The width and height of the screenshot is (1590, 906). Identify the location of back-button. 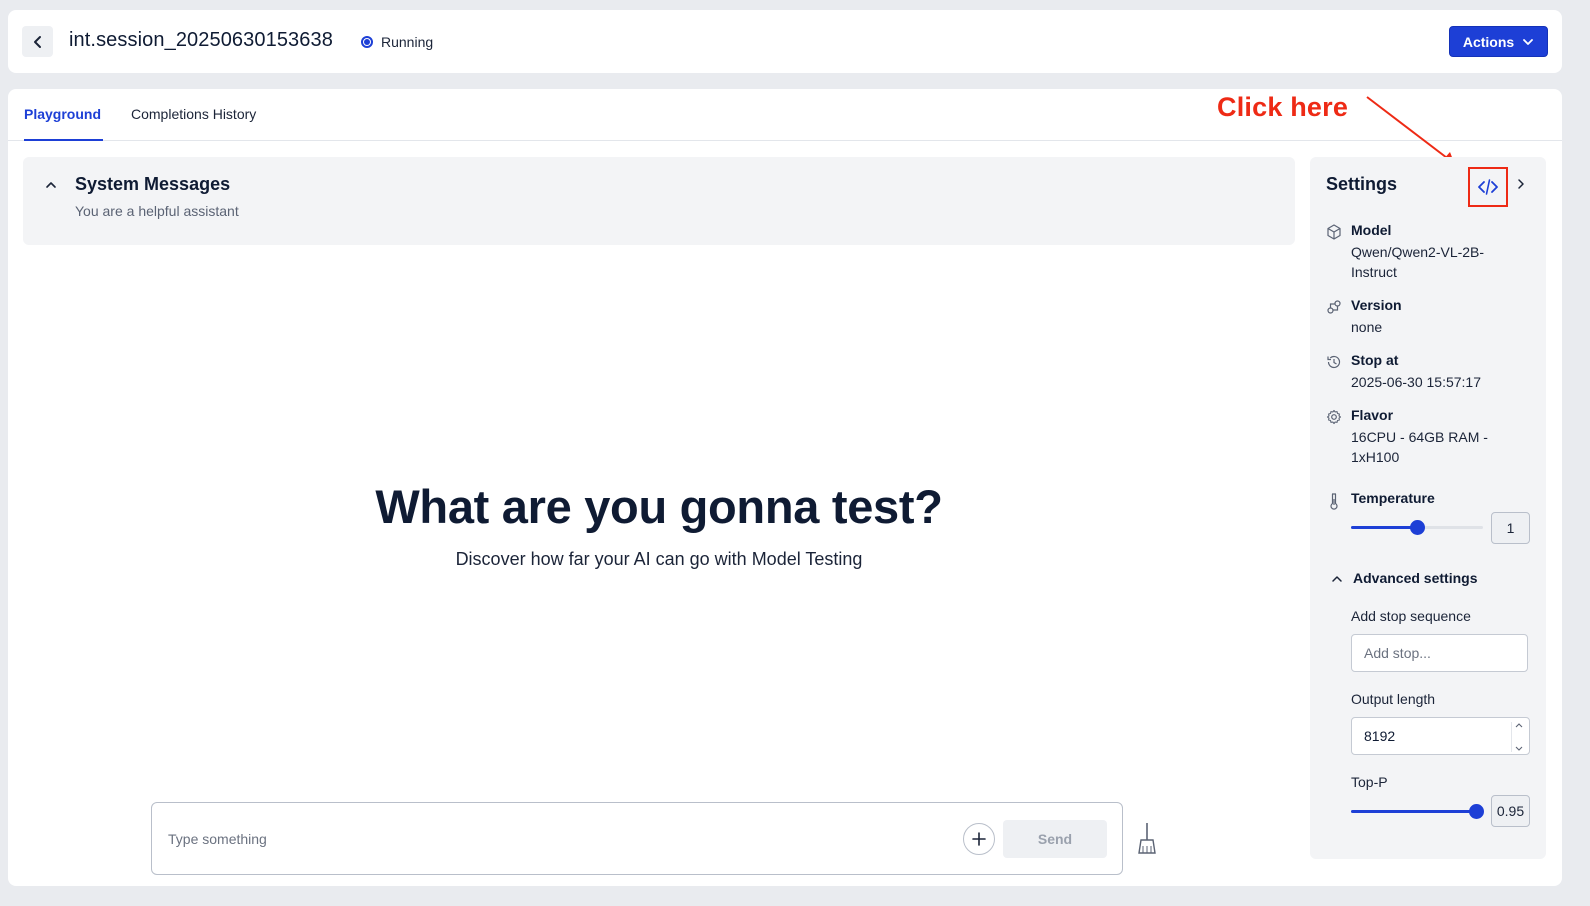
(37, 41).